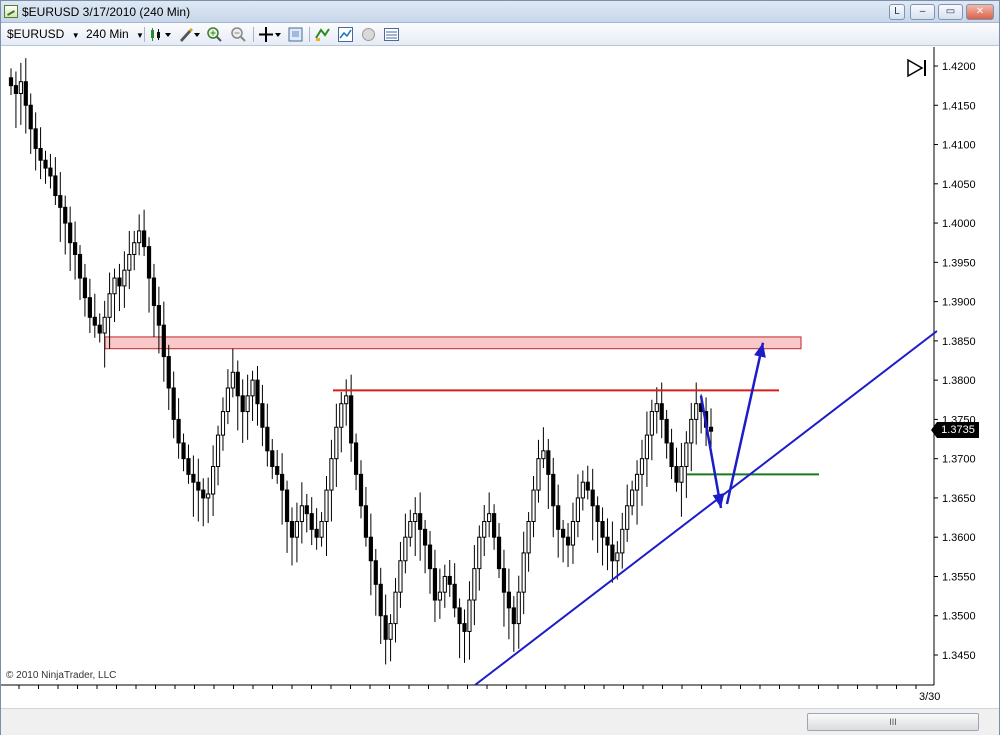 The height and width of the screenshot is (735, 1000). Describe the element at coordinates (322, 34) in the screenshot. I see `strategy-icon` at that location.